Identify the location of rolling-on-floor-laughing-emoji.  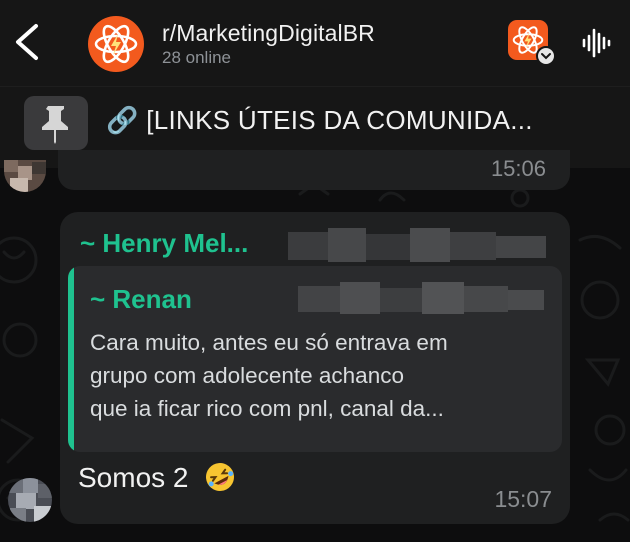
(220, 477).